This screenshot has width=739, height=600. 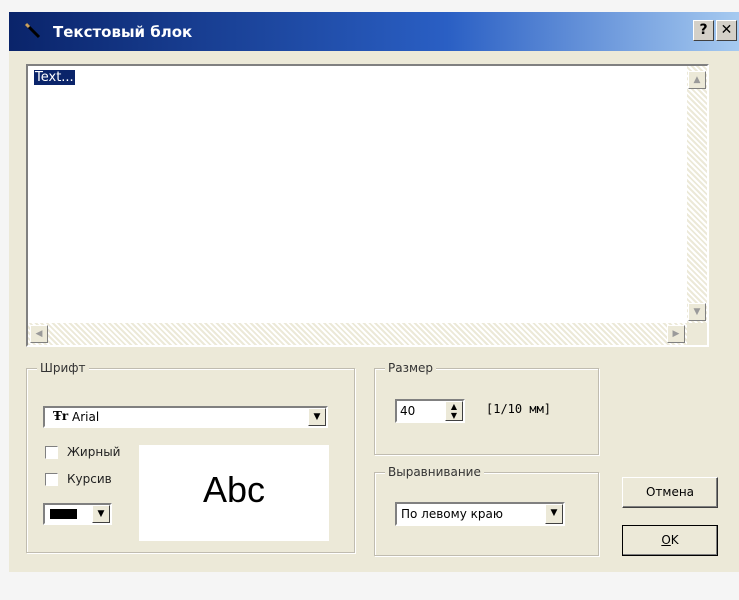 What do you see at coordinates (94, 452) in the screenshot?
I see `bold-label: Жирный` at bounding box center [94, 452].